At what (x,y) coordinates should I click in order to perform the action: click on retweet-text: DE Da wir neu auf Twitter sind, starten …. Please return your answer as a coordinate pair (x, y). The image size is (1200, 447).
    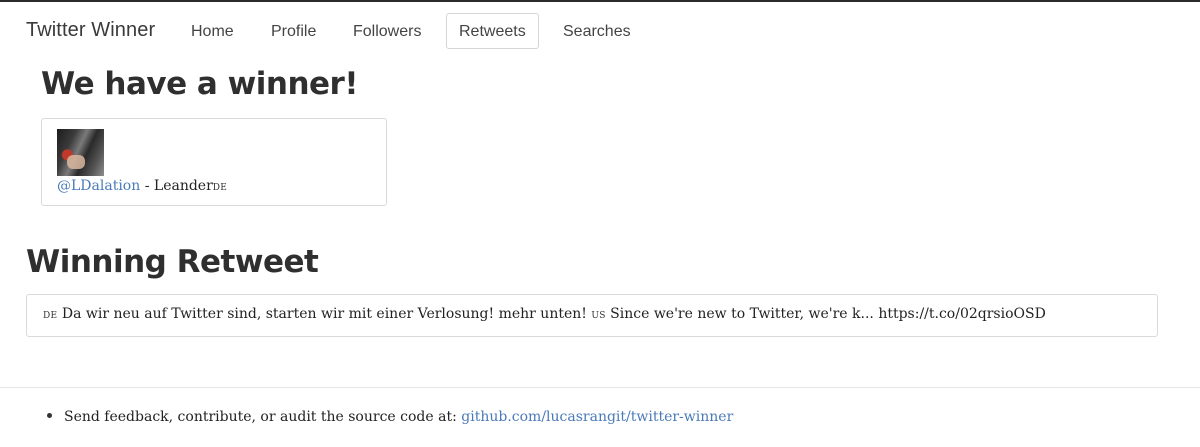
    Looking at the image, I should click on (544, 314).